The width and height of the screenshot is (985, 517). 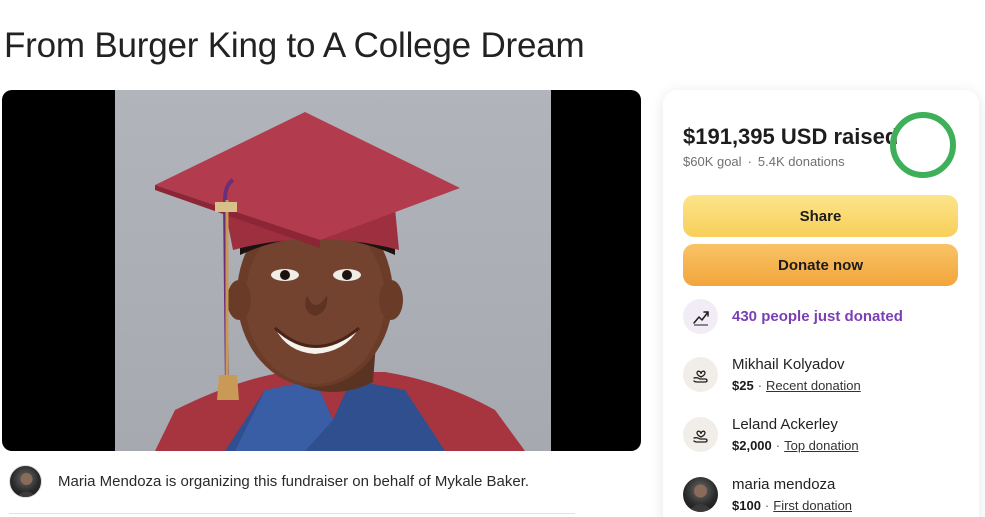 I want to click on recent-activity-row: 430 people just donated, so click(x=793, y=316).